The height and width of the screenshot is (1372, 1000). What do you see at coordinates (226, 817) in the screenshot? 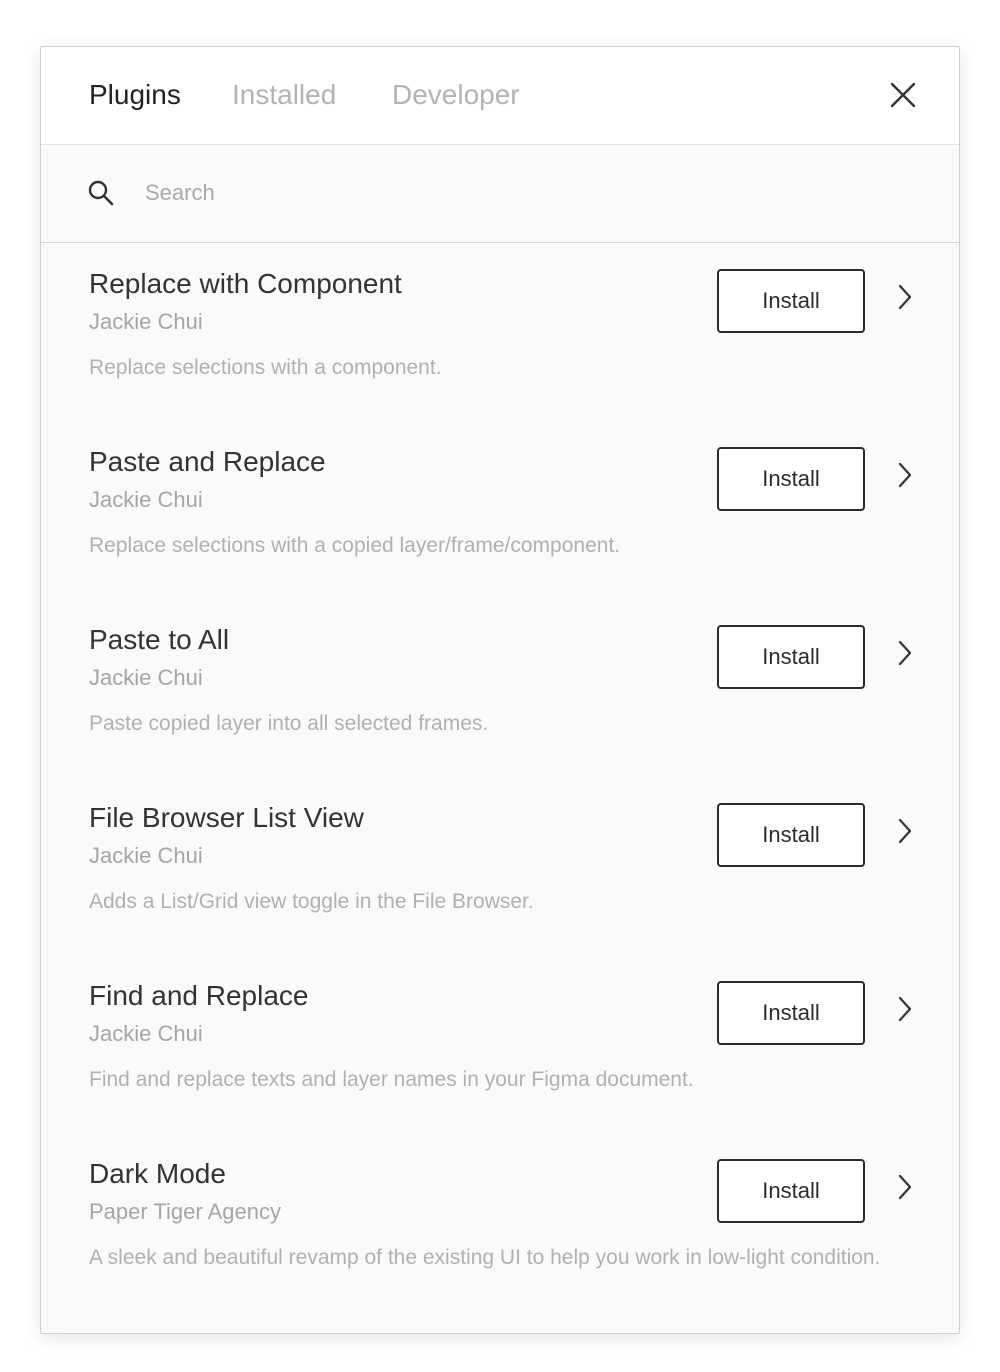
I see `plugin-title: File Browser List View` at bounding box center [226, 817].